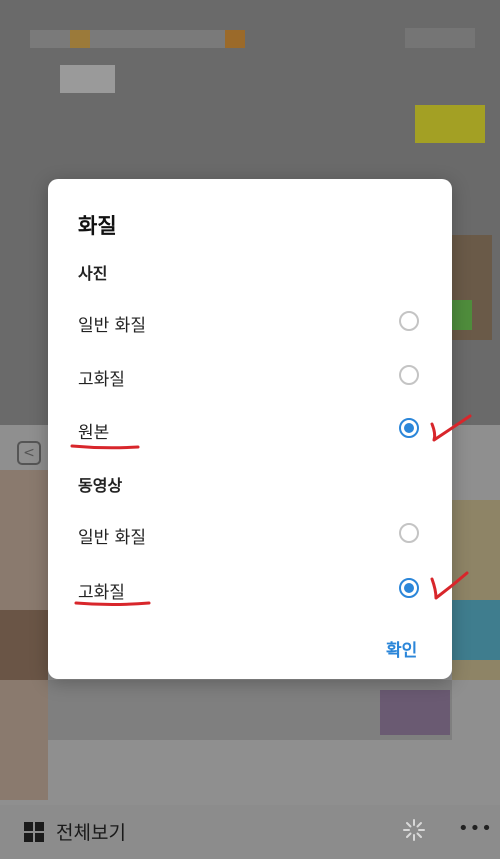 This screenshot has height=859, width=500. Describe the element at coordinates (250, 322) in the screenshot. I see `option-photo-normal: 일반 화질` at that location.